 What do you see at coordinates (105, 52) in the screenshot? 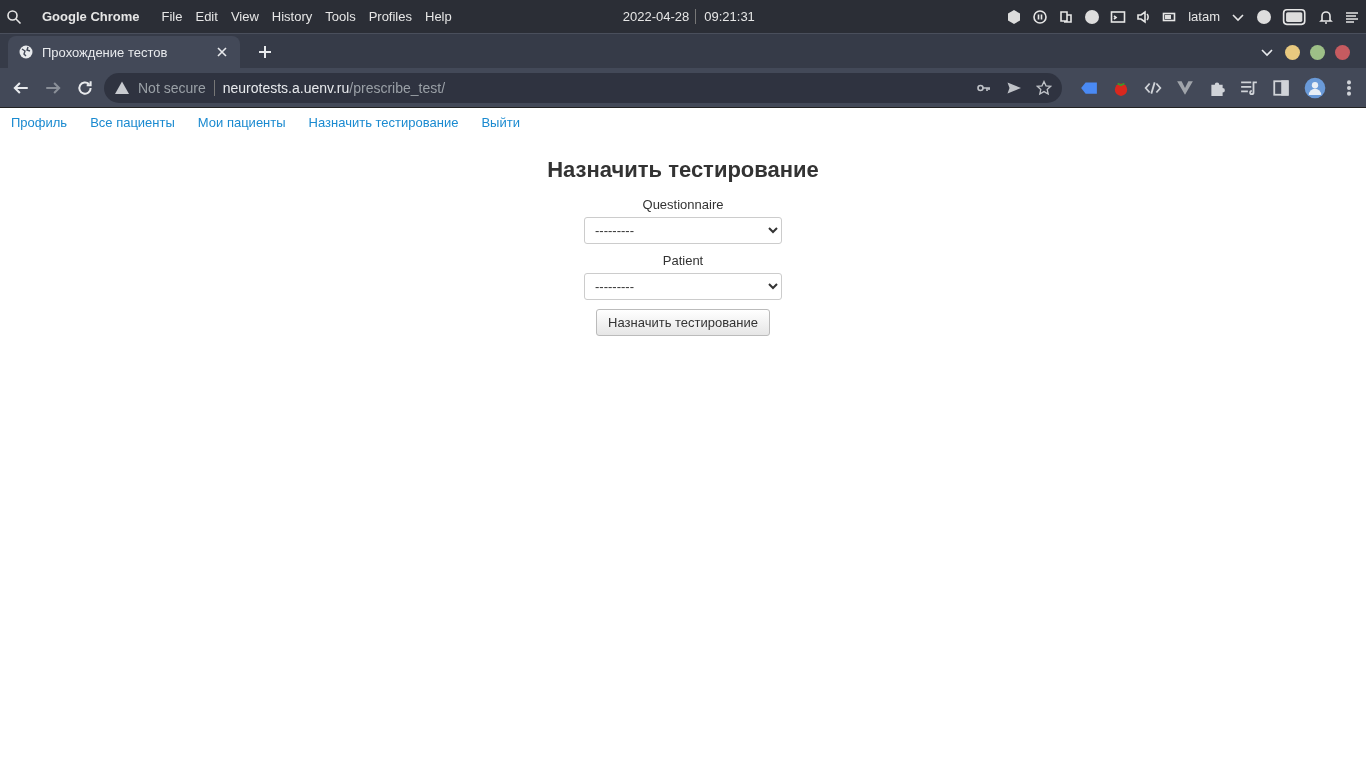
I see `tab-title: Прохождение тестов` at bounding box center [105, 52].